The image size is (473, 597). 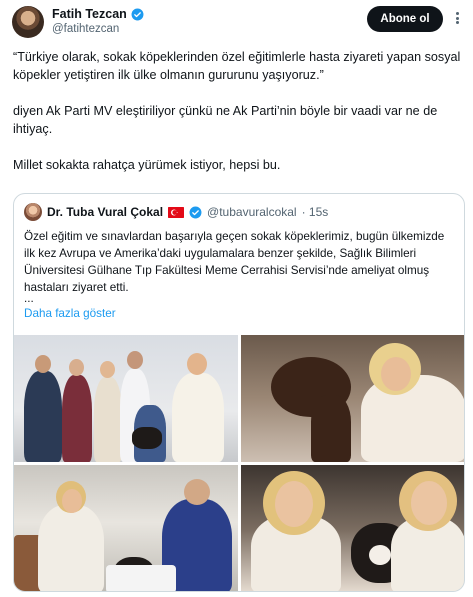 What do you see at coordinates (105, 212) in the screenshot?
I see `quoted-author-name: Dr. Tuba Vural Çokal` at bounding box center [105, 212].